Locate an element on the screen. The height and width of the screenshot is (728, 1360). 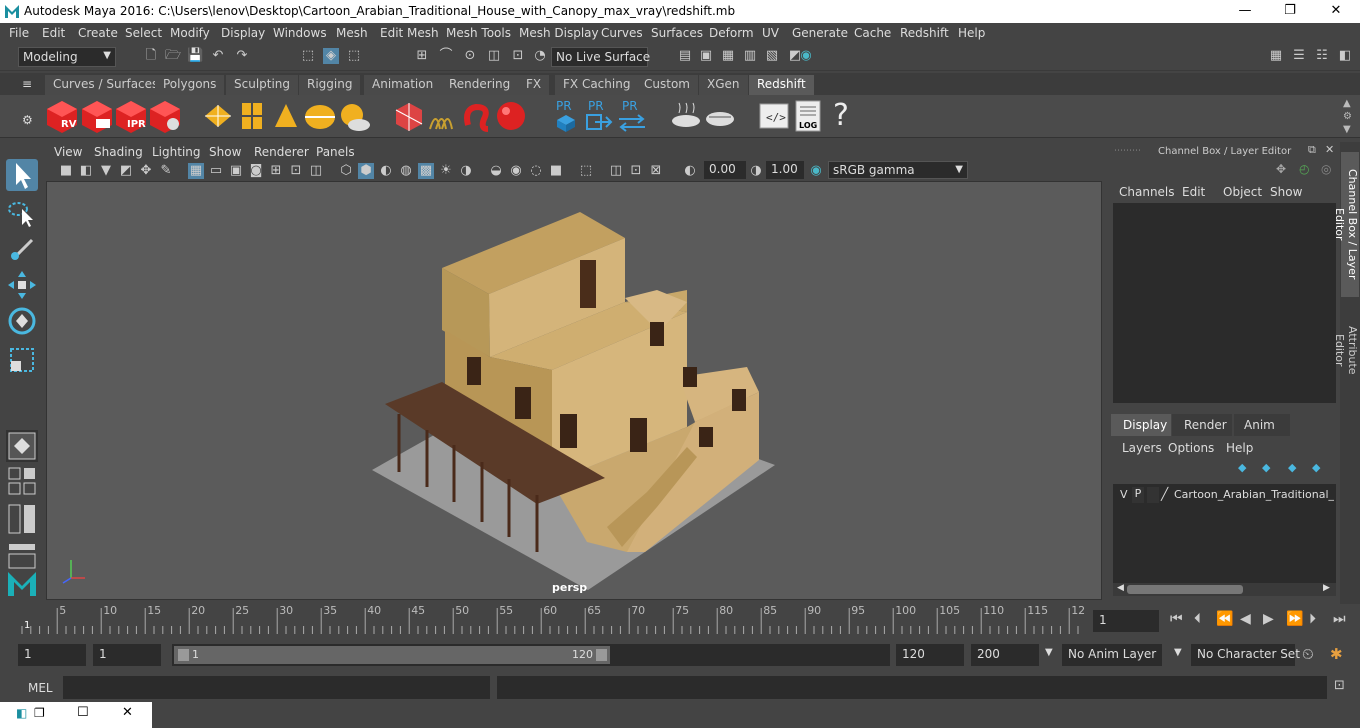
speed-icon: ◴ is located at coordinates (1304, 169).